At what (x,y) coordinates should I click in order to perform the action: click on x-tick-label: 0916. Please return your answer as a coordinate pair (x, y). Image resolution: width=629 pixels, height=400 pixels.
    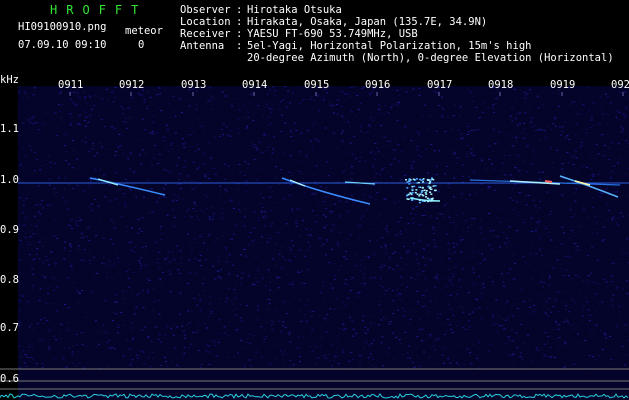
    Looking at the image, I should click on (378, 85).